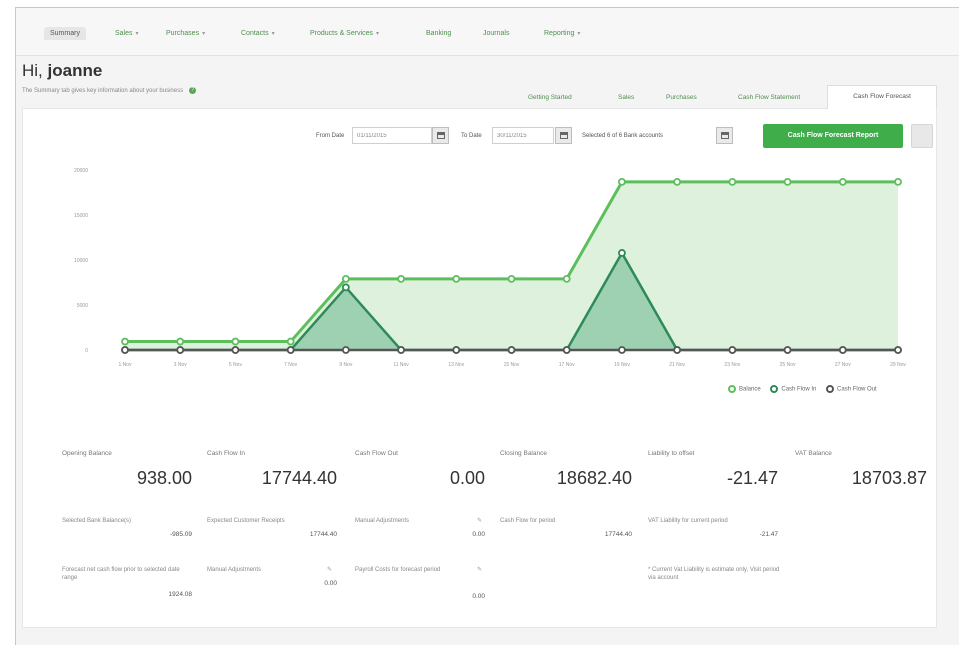  What do you see at coordinates (750, 389) in the screenshot?
I see `legend-label-balance: Balance` at bounding box center [750, 389].